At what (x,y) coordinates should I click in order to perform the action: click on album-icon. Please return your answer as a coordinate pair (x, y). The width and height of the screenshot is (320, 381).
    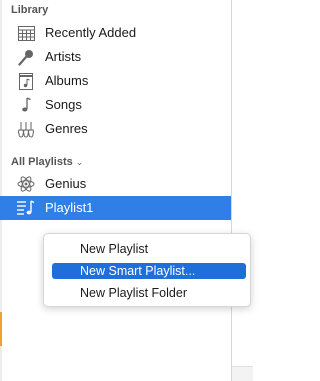
    Looking at the image, I should click on (26, 81).